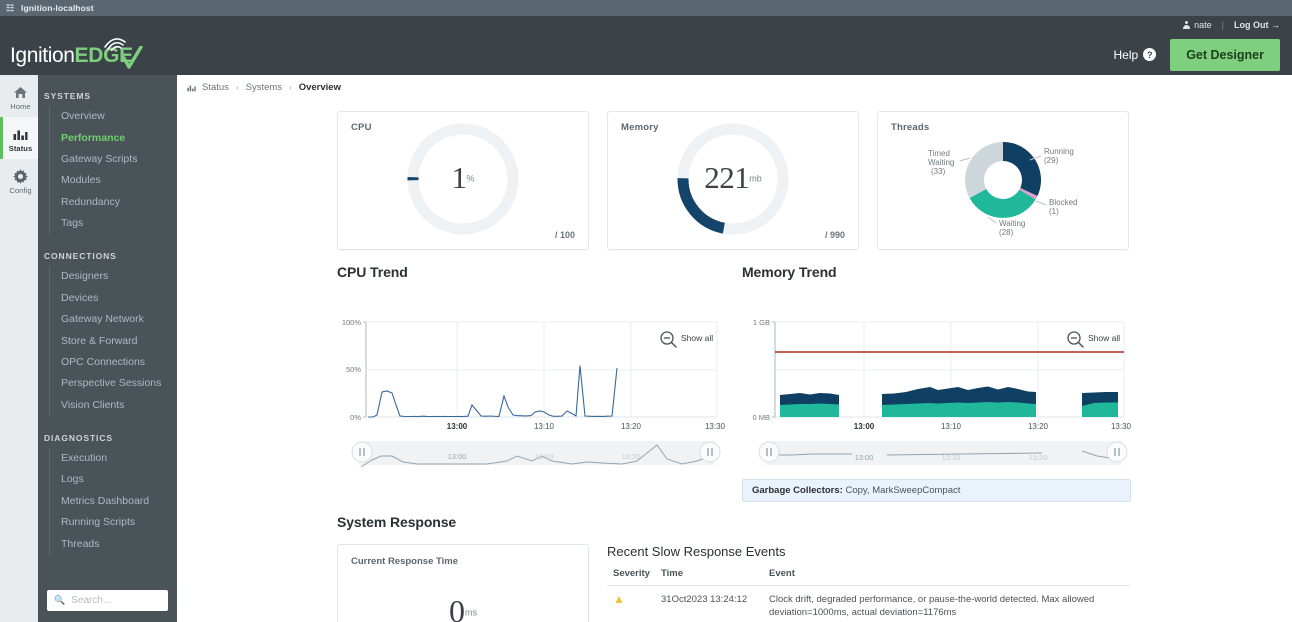 The image size is (1292, 622). Describe the element at coordinates (834, 235) in the screenshot. I see `memory-max-label: / 990` at that location.